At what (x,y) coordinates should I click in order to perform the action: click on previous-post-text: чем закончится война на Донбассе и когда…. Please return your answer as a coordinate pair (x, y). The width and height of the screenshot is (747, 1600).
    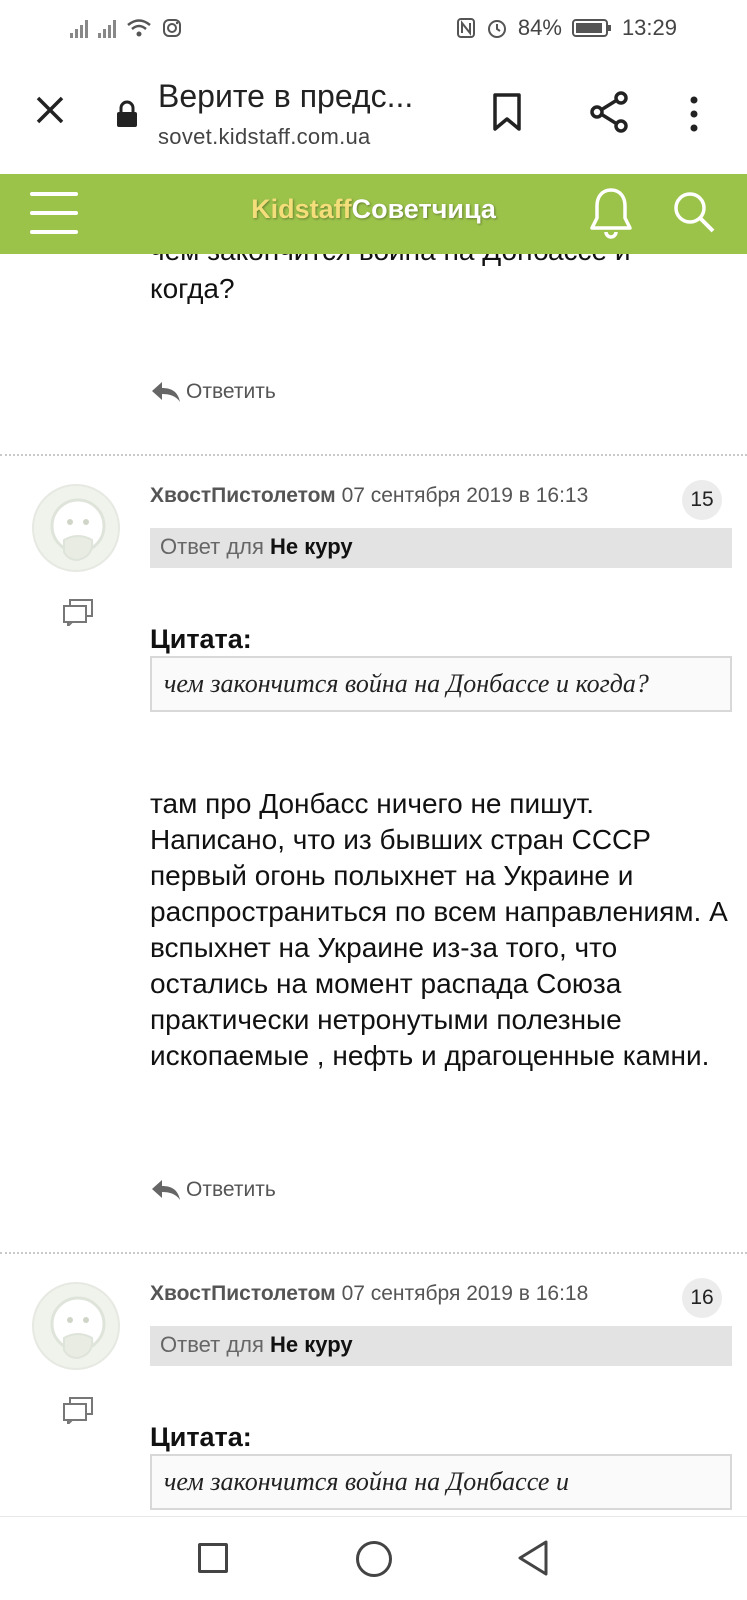
    Looking at the image, I should click on (390, 279).